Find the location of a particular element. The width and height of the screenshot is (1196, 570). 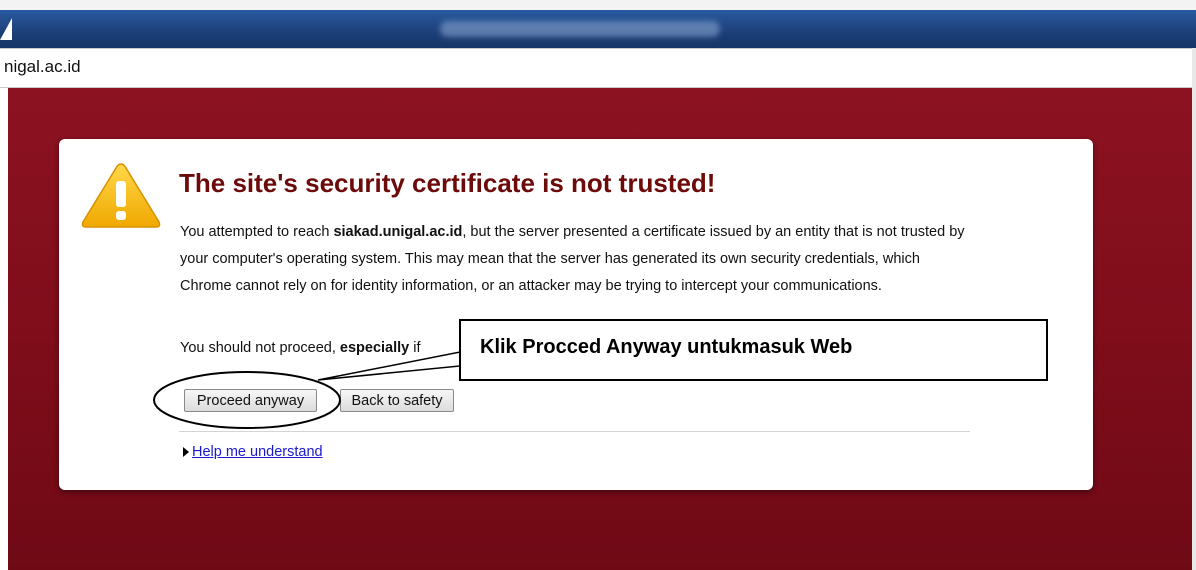

window-title-bar is located at coordinates (598, 29).